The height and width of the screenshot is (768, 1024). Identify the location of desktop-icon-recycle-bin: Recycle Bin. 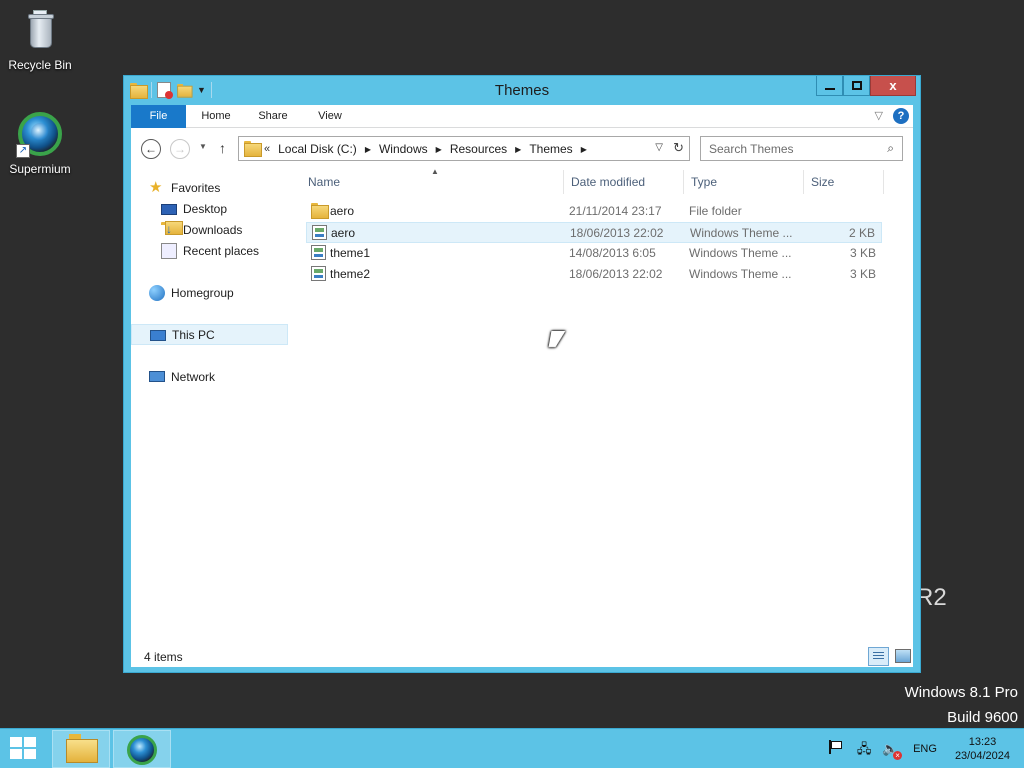
(40, 39).